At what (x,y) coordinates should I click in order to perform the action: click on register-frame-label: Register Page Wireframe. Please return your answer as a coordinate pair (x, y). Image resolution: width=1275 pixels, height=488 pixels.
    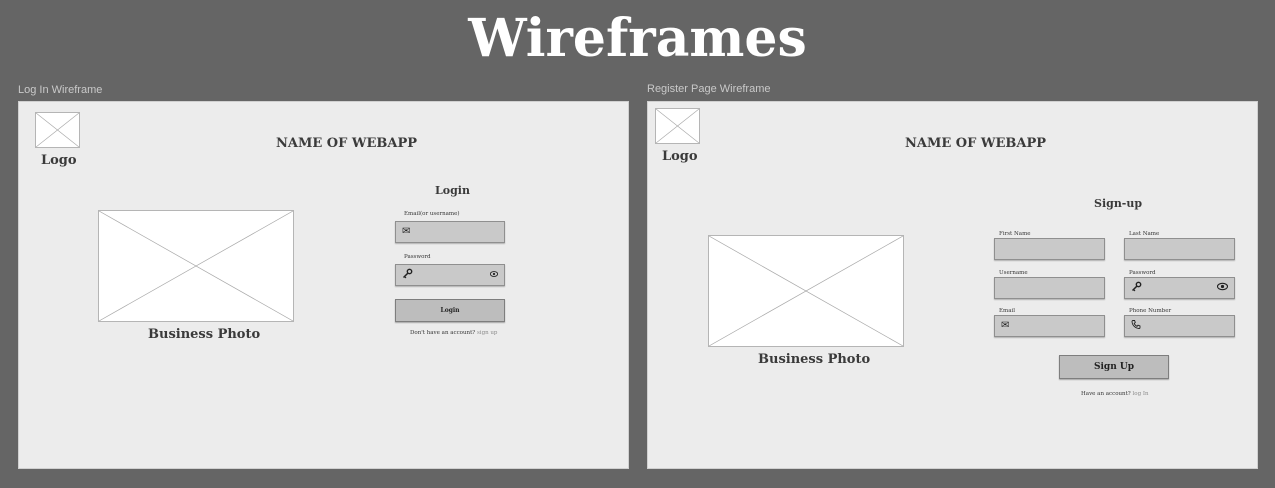
    Looking at the image, I should click on (709, 89).